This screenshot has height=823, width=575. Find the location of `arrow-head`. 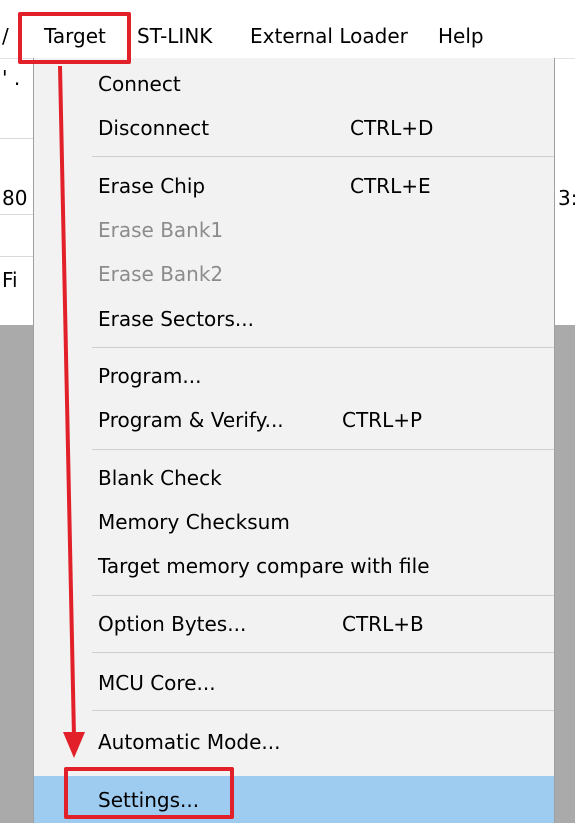

arrow-head is located at coordinates (74, 745).